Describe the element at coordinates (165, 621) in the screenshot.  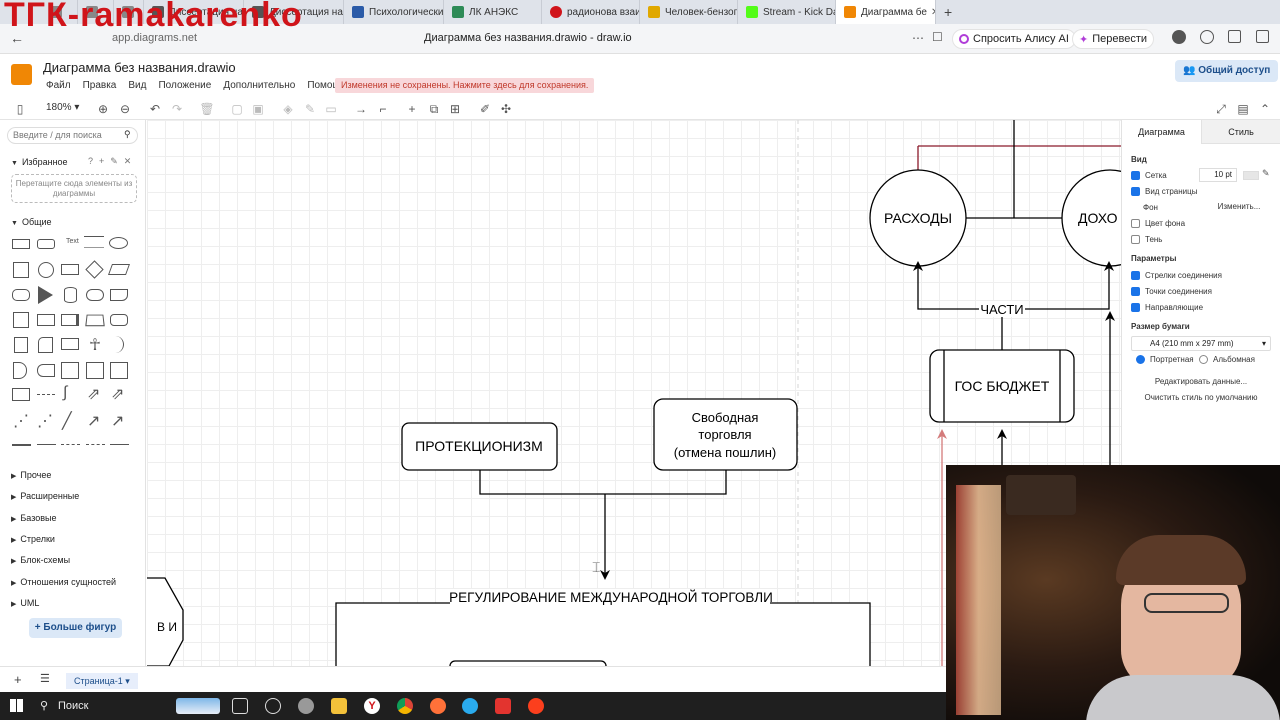
I see `node-left-partial: В И` at that location.